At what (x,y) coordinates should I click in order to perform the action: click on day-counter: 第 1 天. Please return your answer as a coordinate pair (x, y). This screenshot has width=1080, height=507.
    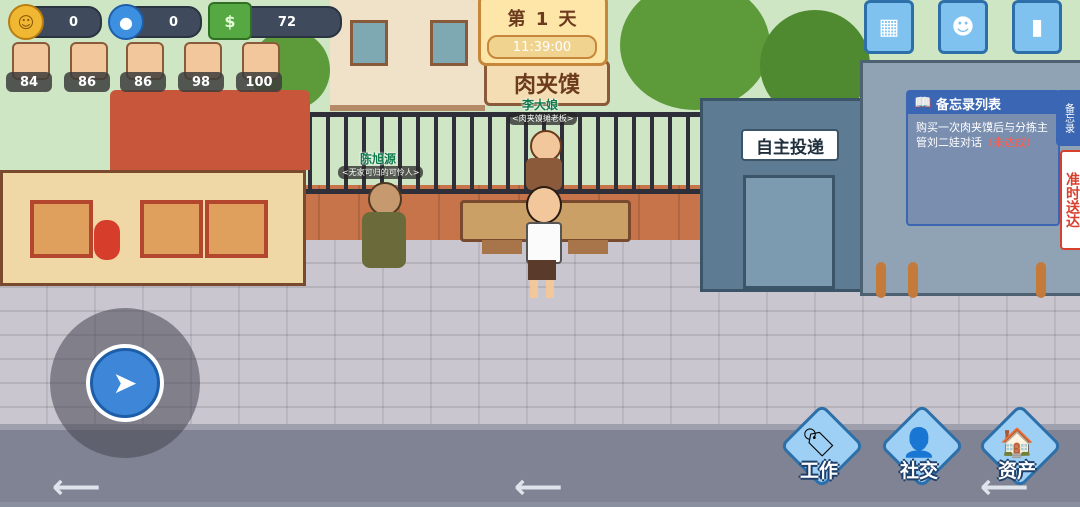
    Looking at the image, I should click on (543, 19).